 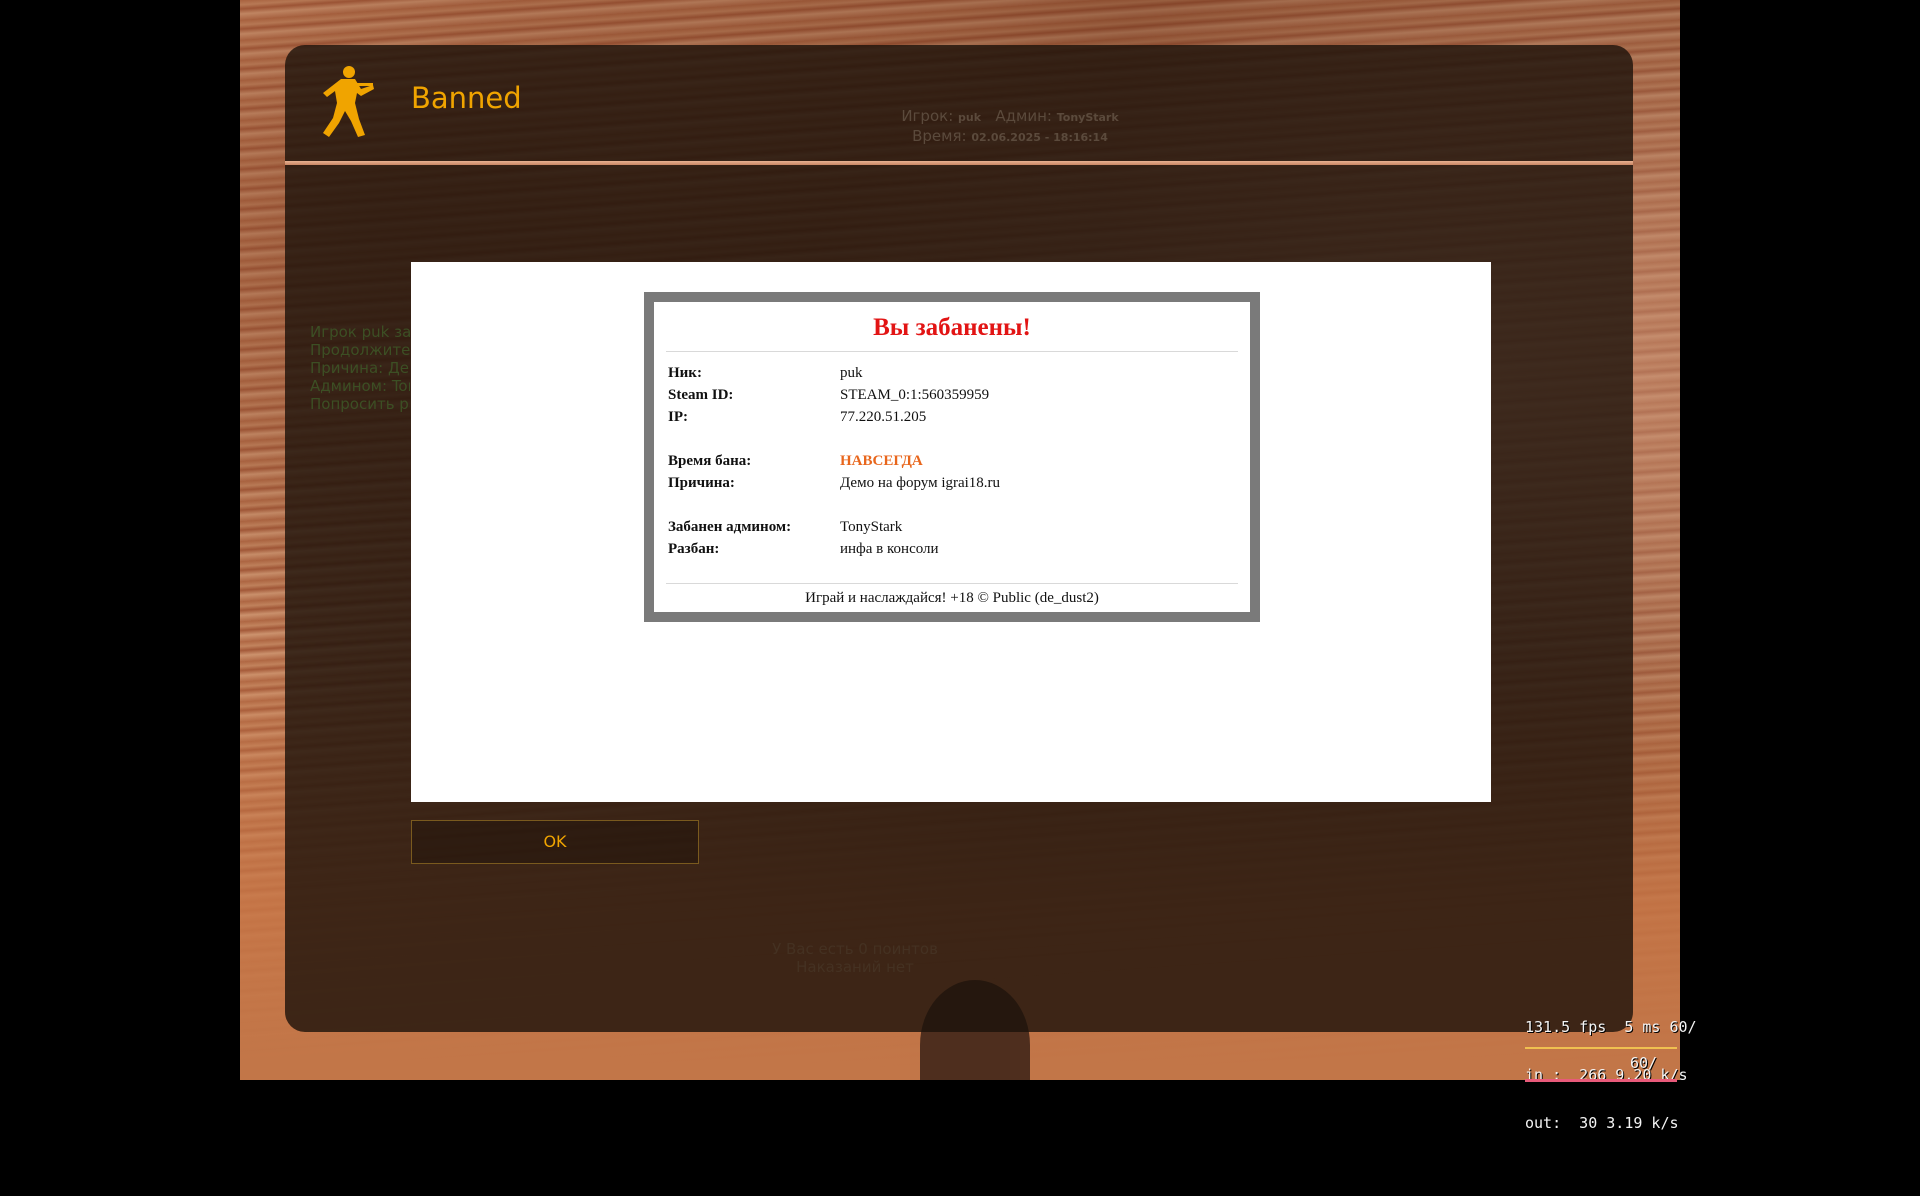 What do you see at coordinates (360, 332) in the screenshot?
I see `side-note: Игрок puk заб` at bounding box center [360, 332].